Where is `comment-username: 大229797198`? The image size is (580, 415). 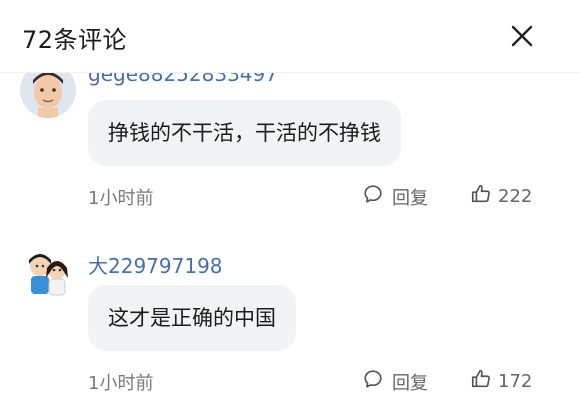 comment-username: 大229797198 is located at coordinates (155, 264).